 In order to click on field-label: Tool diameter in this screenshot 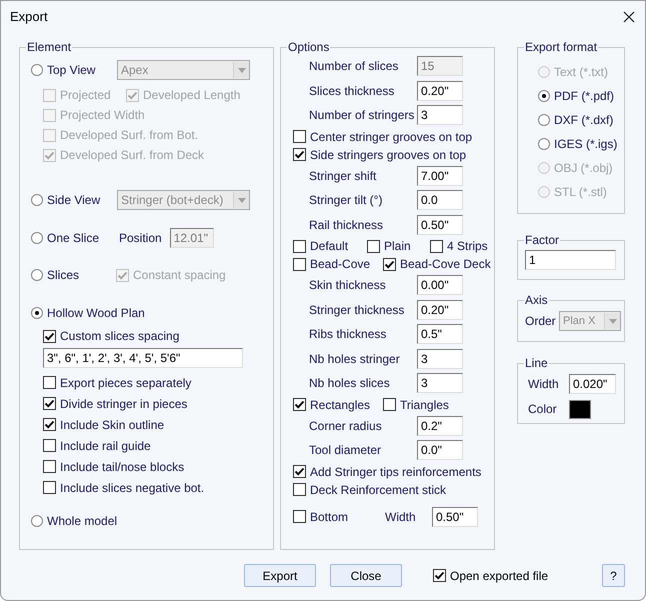, I will do `click(345, 451)`.